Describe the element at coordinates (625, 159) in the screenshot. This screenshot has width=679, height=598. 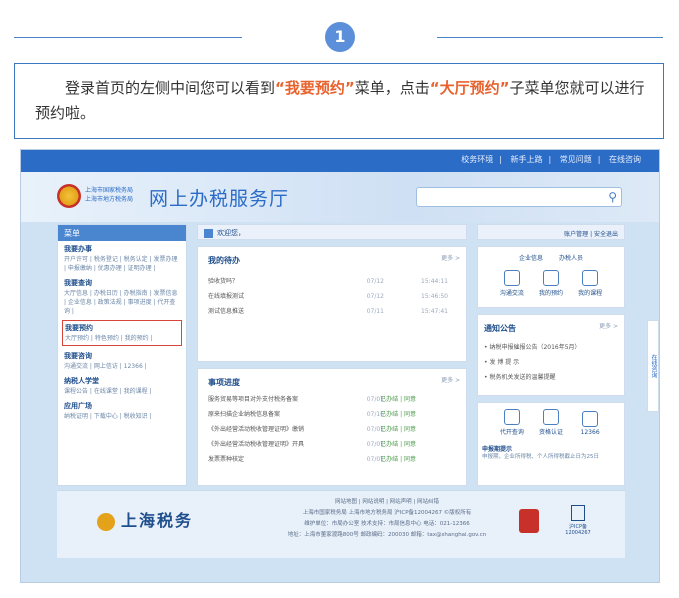
I see `top-link: 在线咨询` at that location.